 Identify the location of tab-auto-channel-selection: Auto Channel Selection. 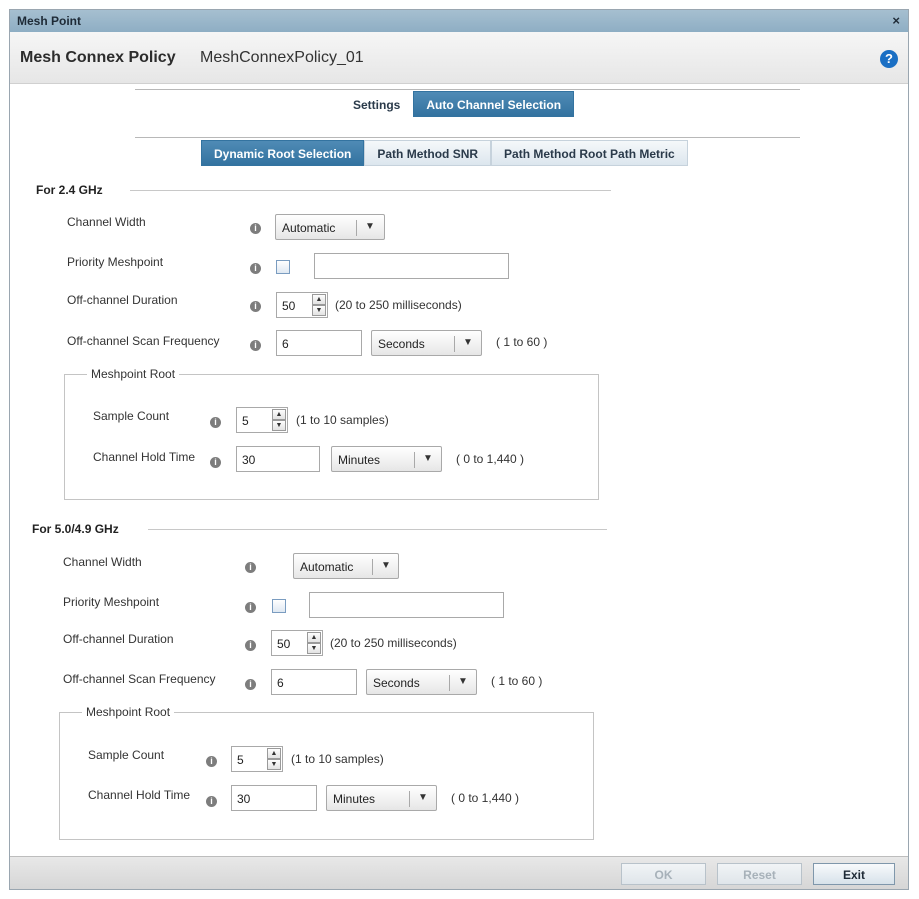
(494, 104).